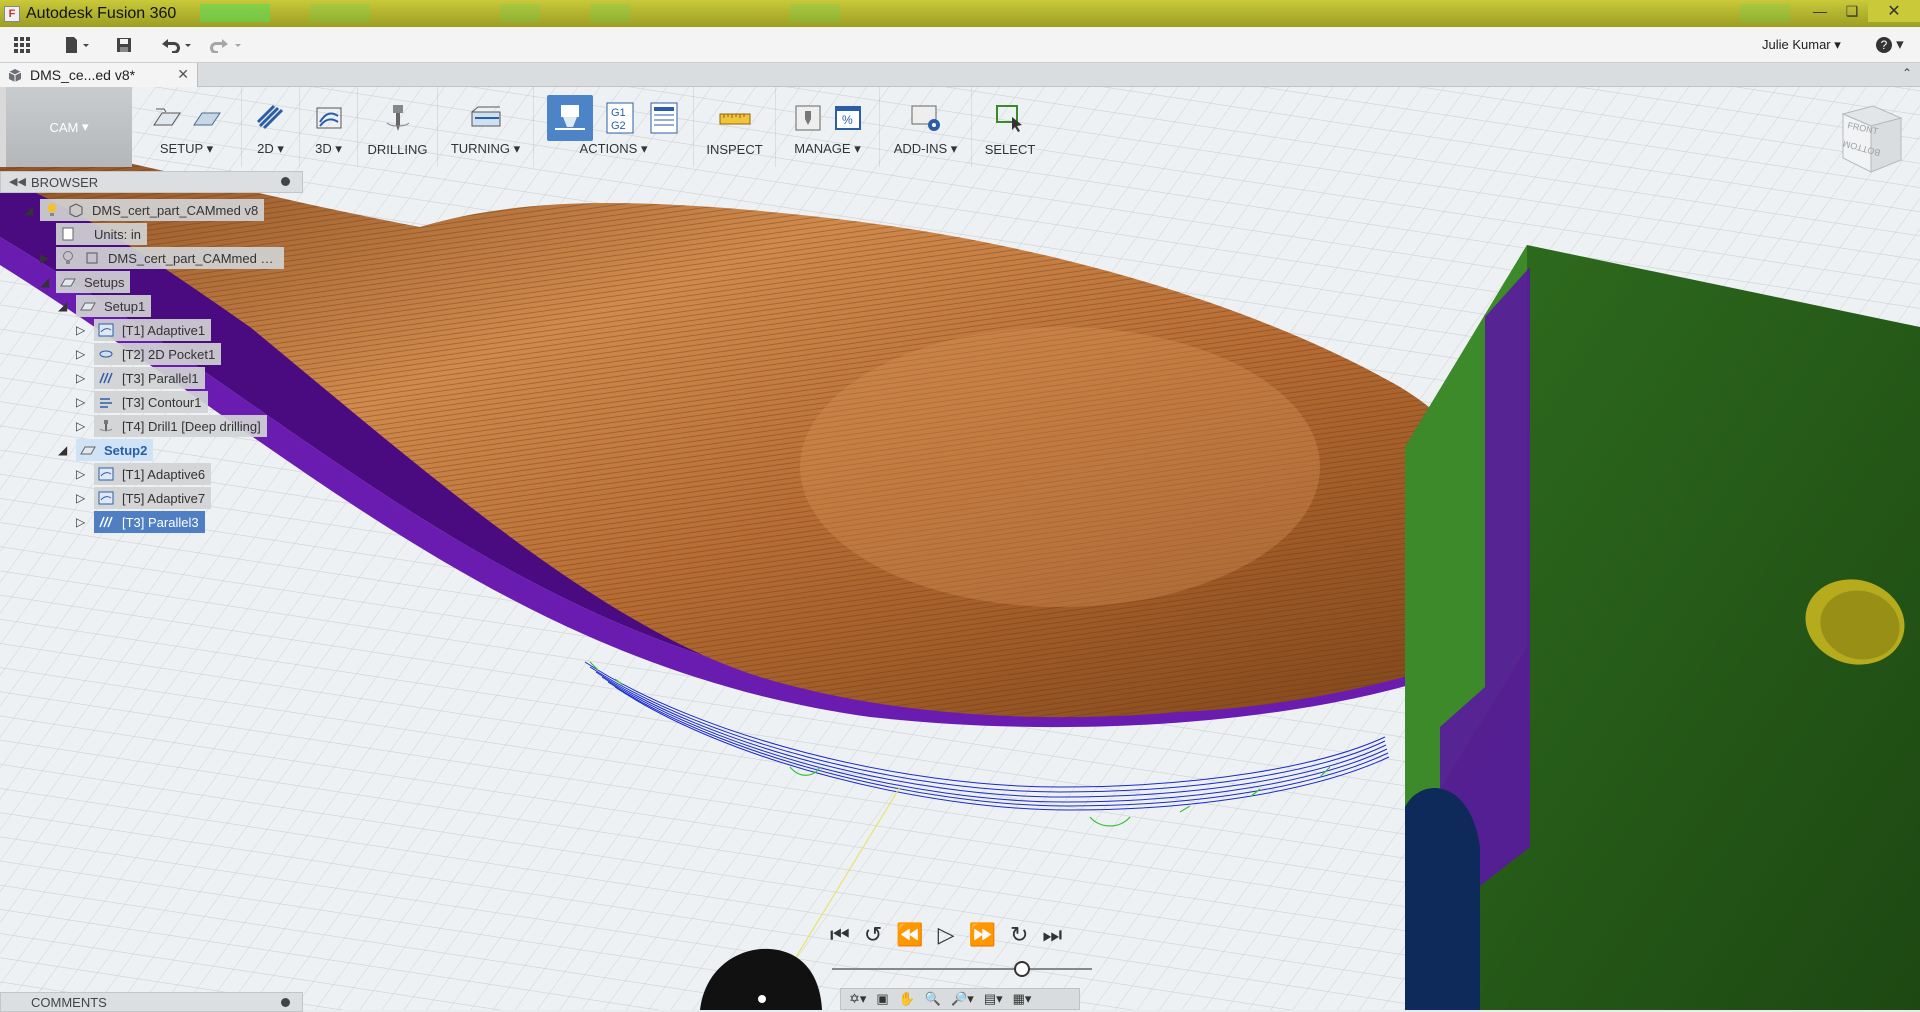 The width and height of the screenshot is (1920, 1012). What do you see at coordinates (828, 127) in the screenshot?
I see `toolbar-group-manage: % MANAGE ▾` at bounding box center [828, 127].